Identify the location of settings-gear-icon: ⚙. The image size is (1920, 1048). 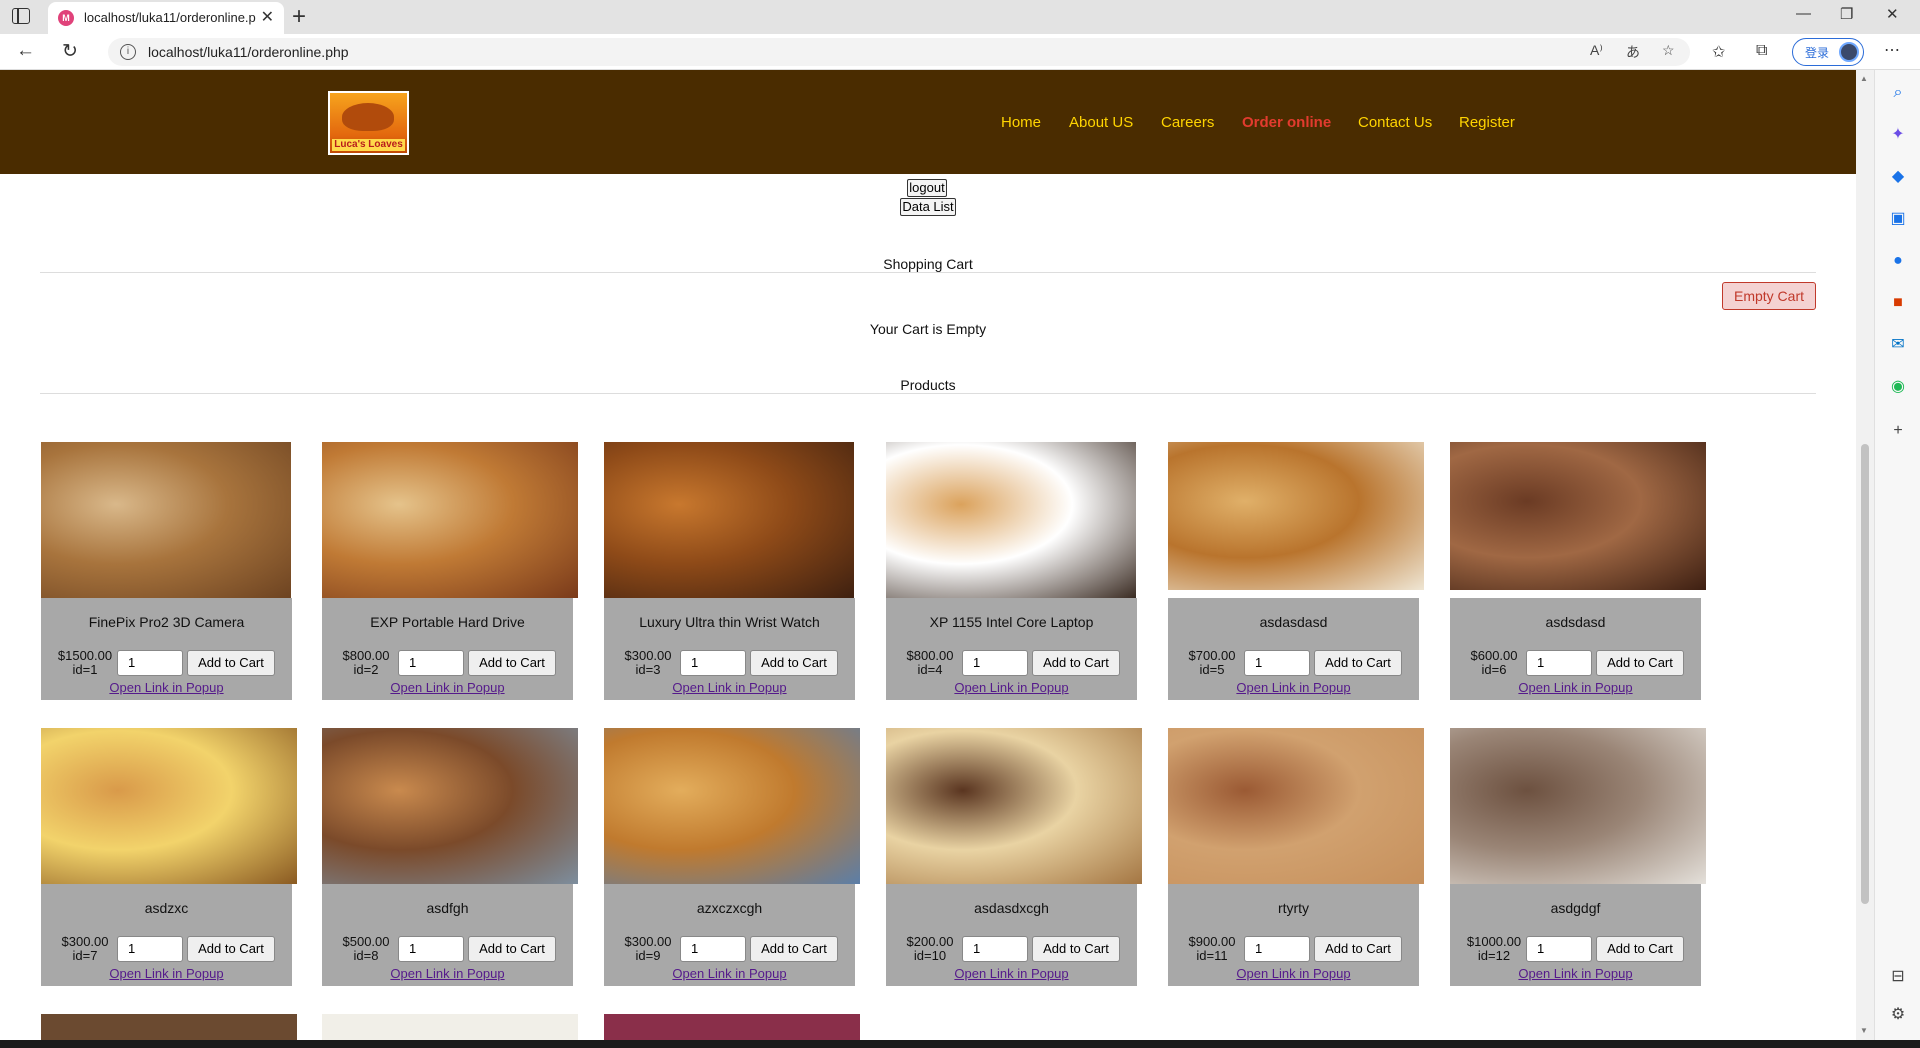
(1898, 1015).